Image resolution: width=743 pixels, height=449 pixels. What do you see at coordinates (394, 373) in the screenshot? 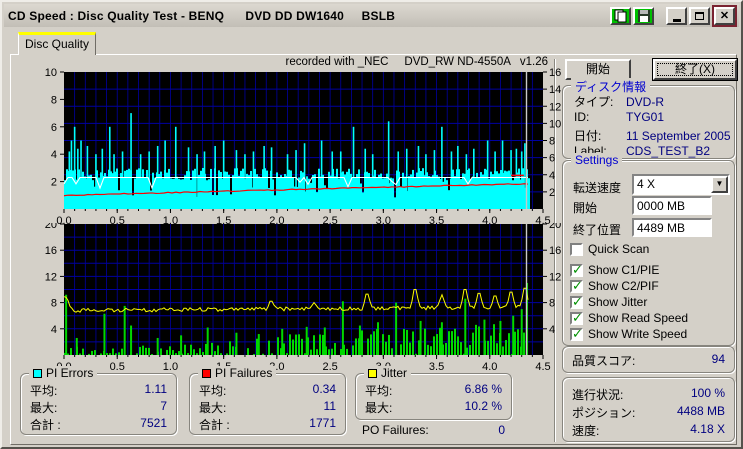
I see `jitter-legend-label: Jitter` at bounding box center [394, 373].